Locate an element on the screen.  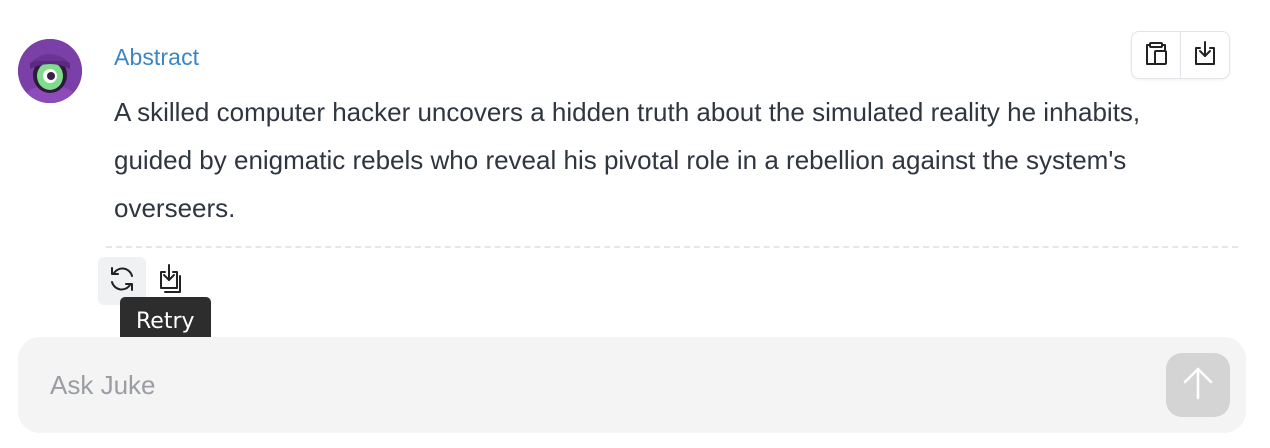
send-button is located at coordinates (1198, 385).